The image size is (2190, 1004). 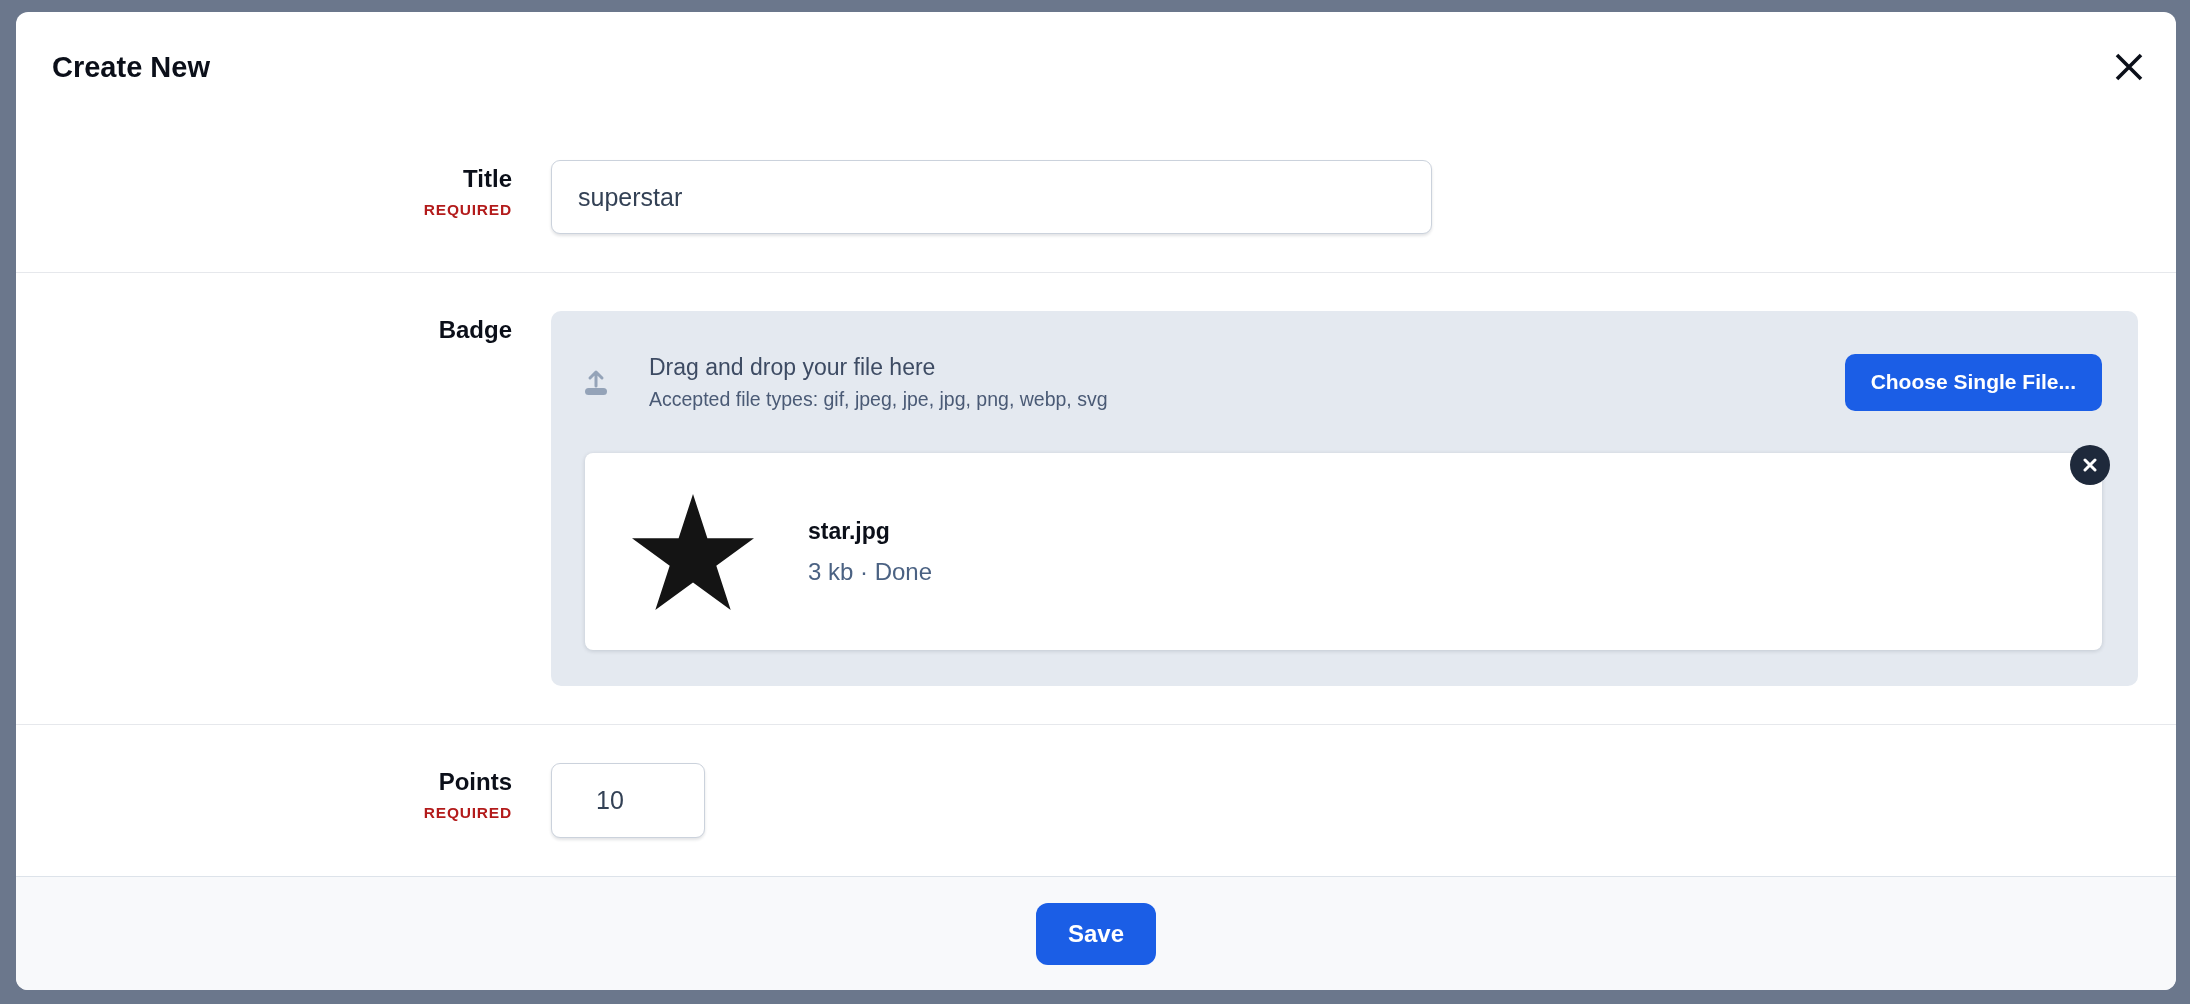 I want to click on dropzone-prompt: Drag and drop your file here, so click(x=792, y=367).